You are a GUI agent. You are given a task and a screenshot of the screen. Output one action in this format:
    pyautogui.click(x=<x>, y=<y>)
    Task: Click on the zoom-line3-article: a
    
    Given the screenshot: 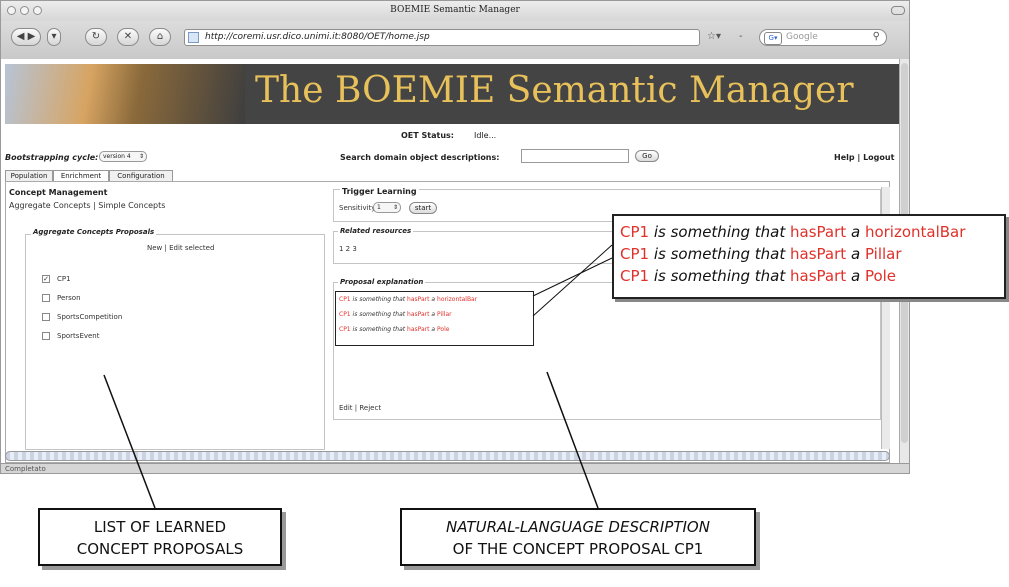 What is the action you would take?
    pyautogui.click(x=855, y=276)
    